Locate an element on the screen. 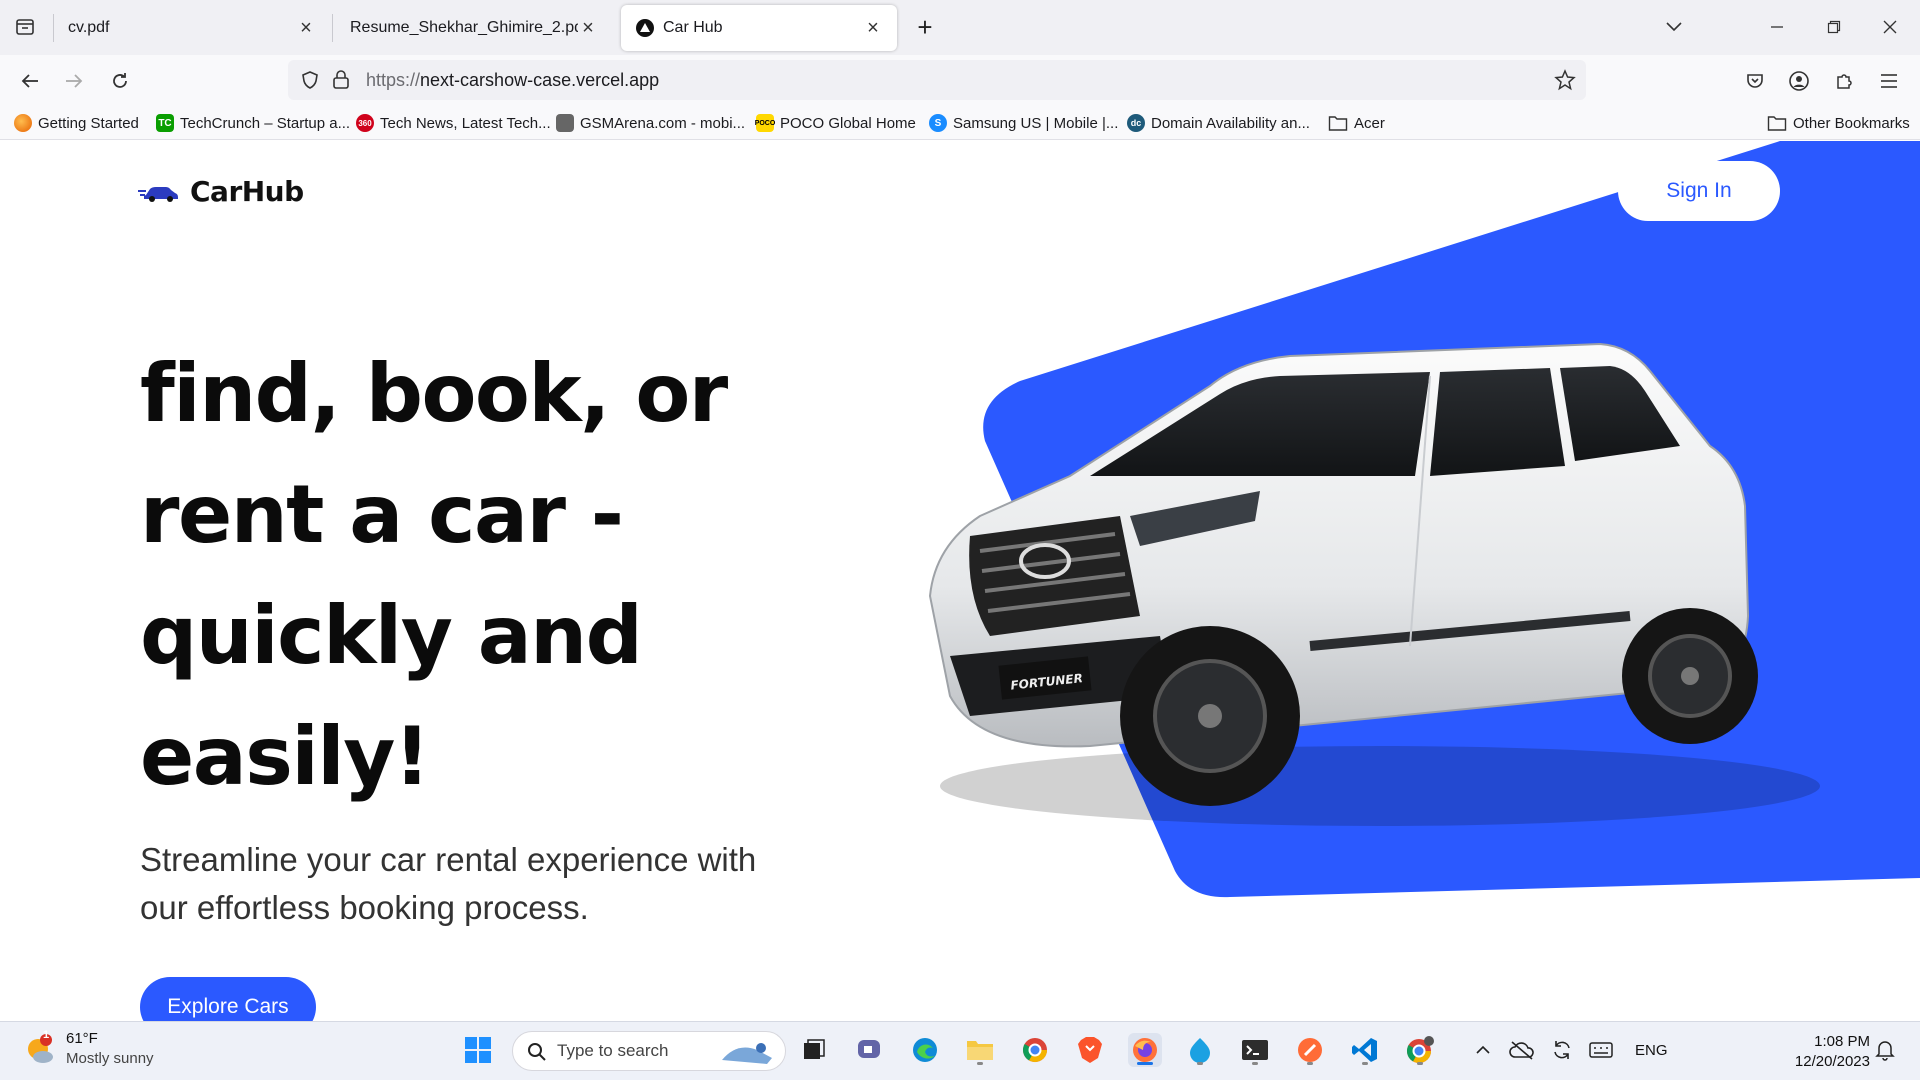 The width and height of the screenshot is (1920, 1080). domain-icon: dc is located at coordinates (1136, 123).